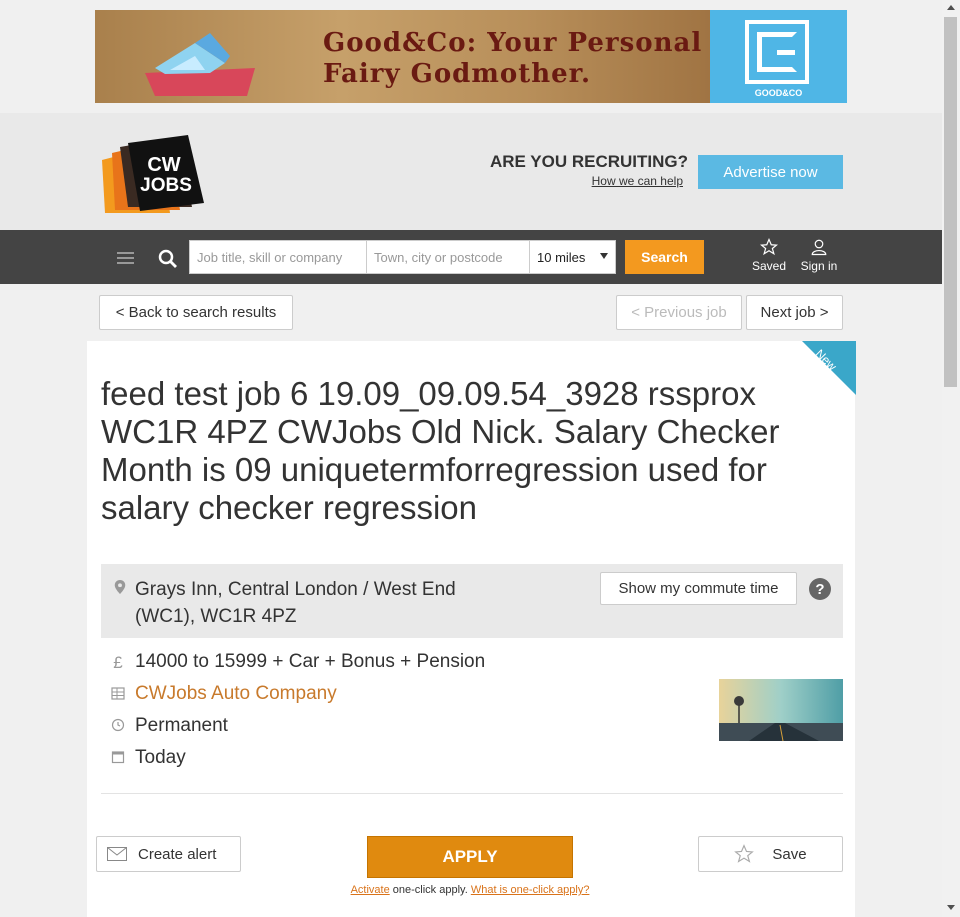 The image size is (960, 917). I want to click on location-line1: Grays Inn, Central London / West End, so click(295, 589).